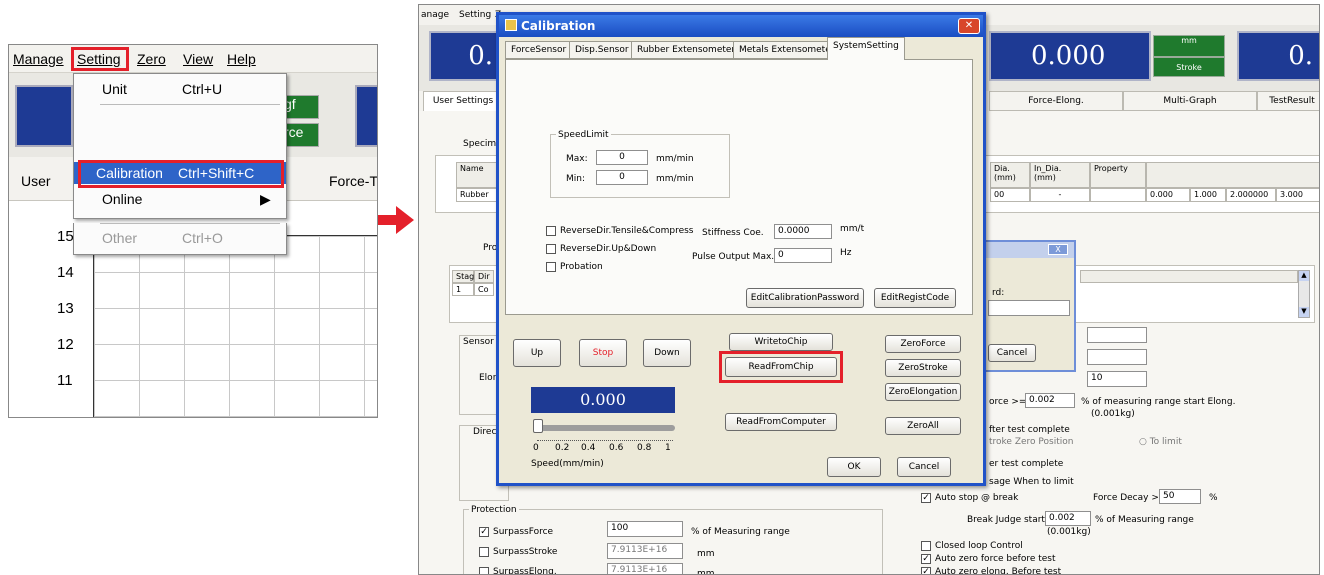 This screenshot has height=575, width=1324. Describe the element at coordinates (1010, 195) in the screenshot. I see `table-cell: 00` at that location.